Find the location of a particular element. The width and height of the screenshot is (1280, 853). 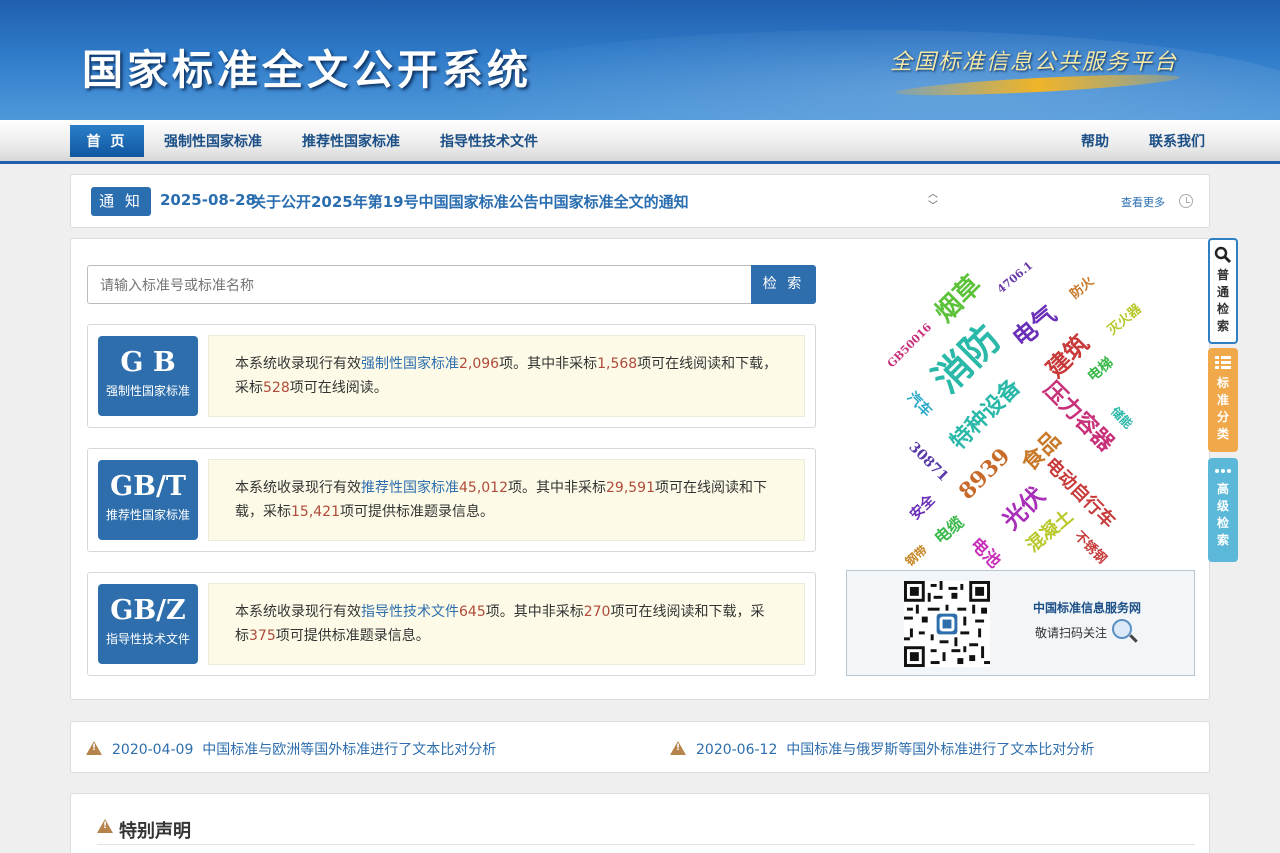

gbt-badge: GB/T 推荐性国家标准 is located at coordinates (148, 500).